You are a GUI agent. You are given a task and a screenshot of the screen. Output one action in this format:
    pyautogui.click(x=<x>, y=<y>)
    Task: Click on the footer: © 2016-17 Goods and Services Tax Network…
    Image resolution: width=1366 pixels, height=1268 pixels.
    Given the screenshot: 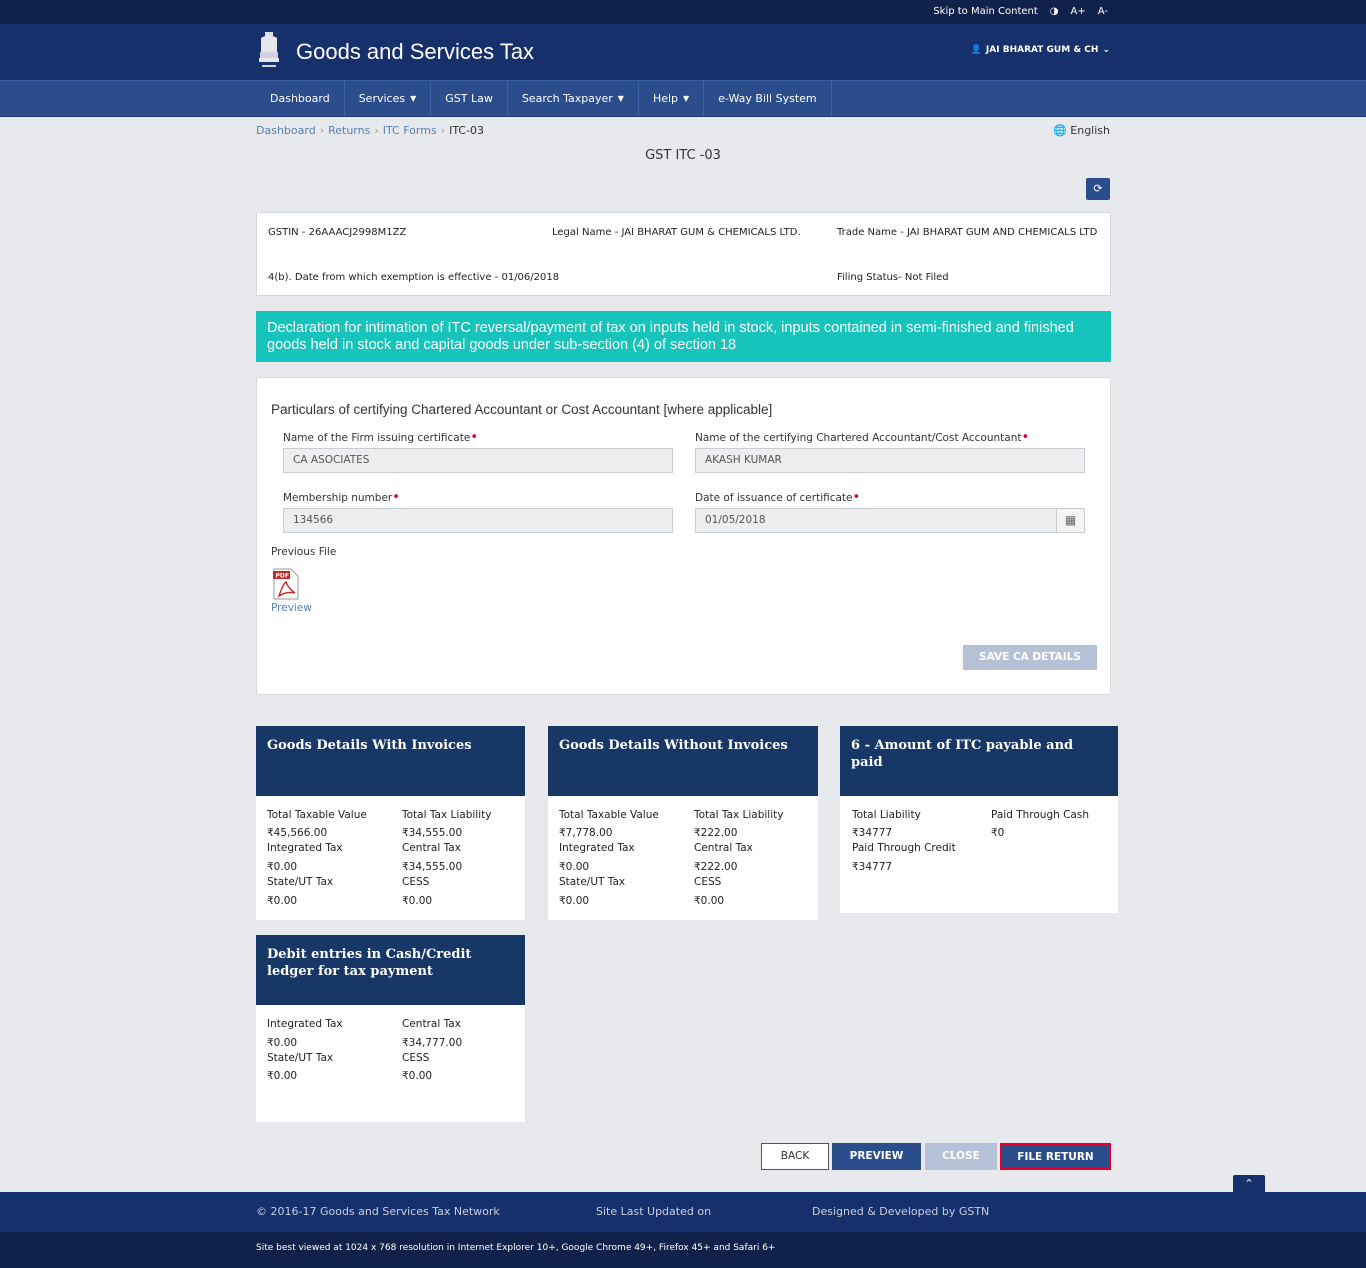 What is the action you would take?
    pyautogui.click(x=683, y=1212)
    